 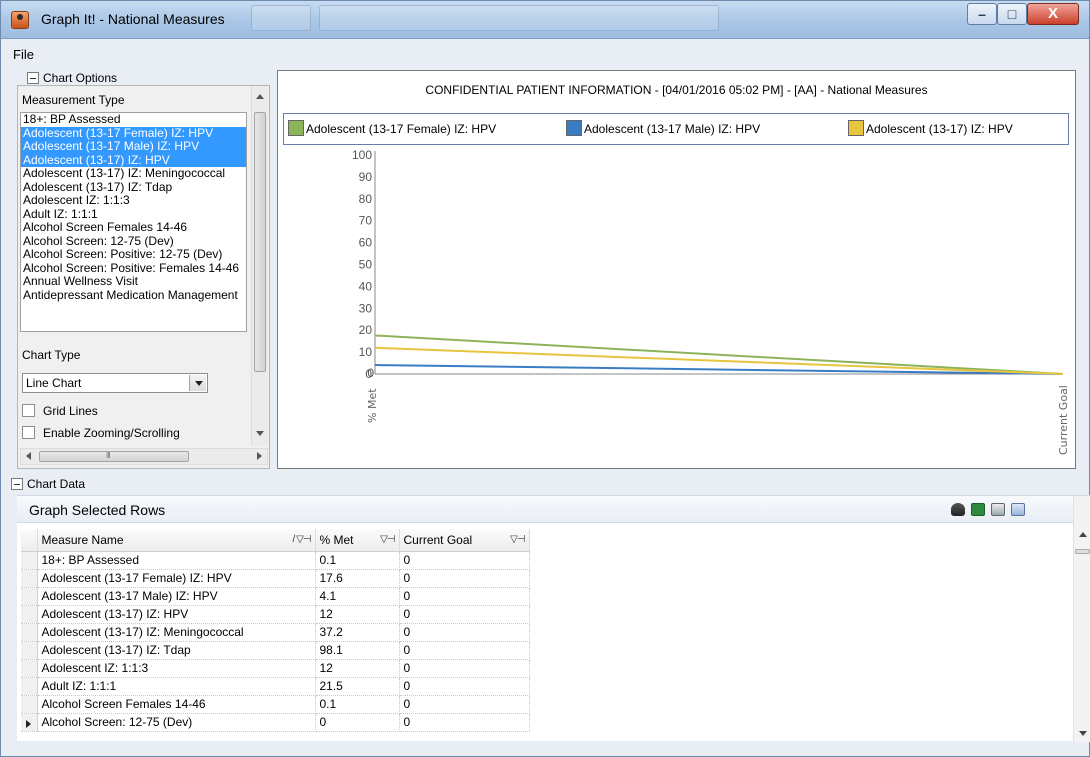 I want to click on filter-pin-icon: / ▽⊣, so click(x=302, y=539).